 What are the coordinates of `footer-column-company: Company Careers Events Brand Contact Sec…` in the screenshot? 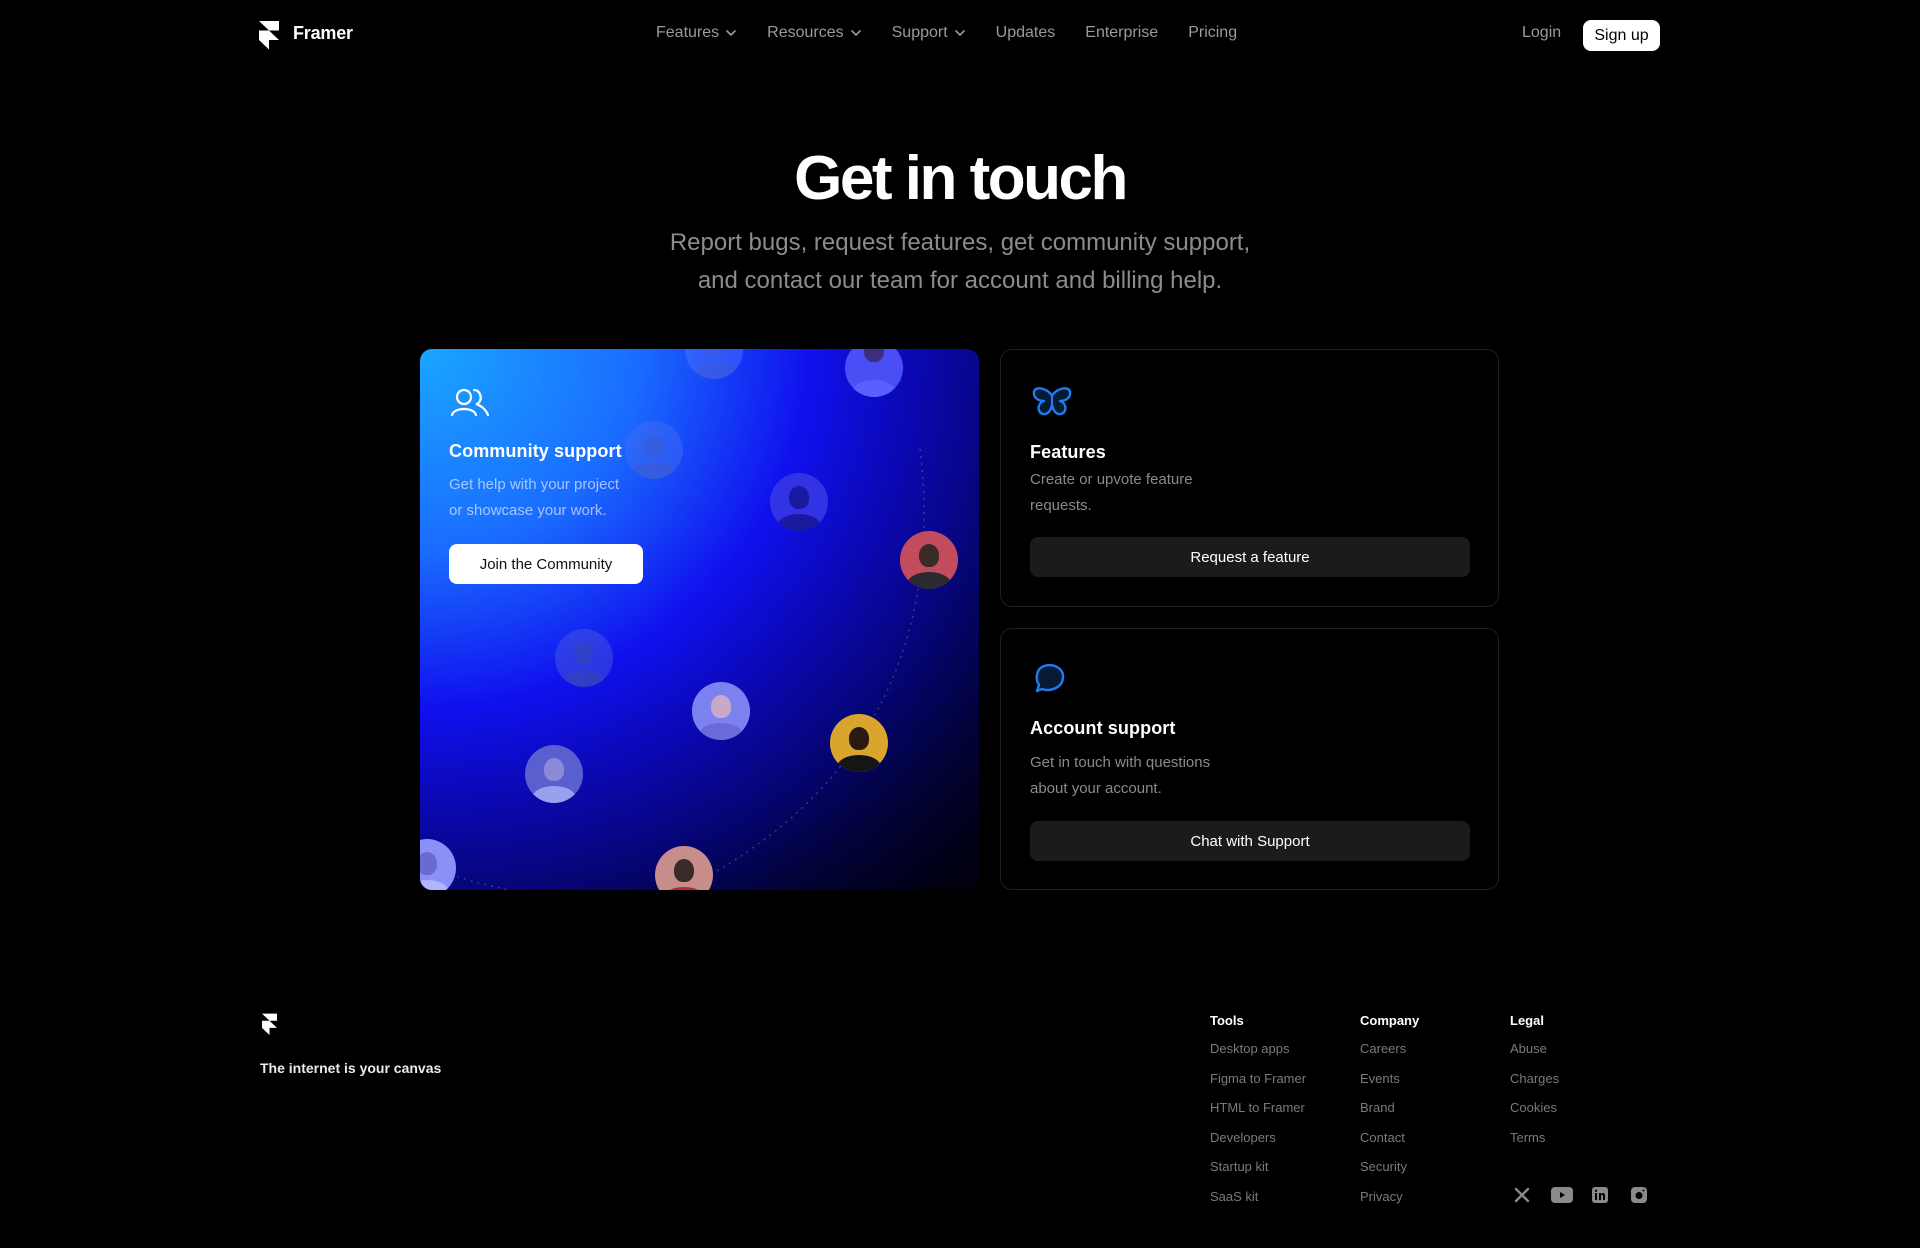 It's located at (1389, 1115).